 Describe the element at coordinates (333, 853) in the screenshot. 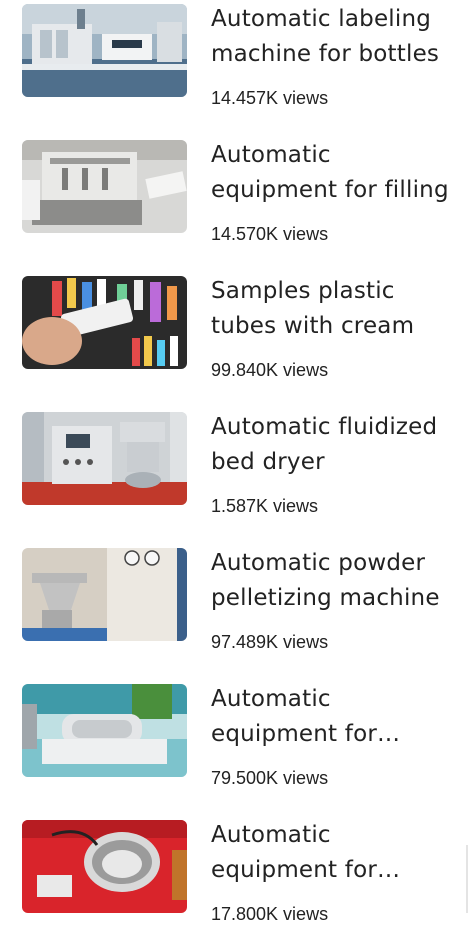

I see `video-title: Automatic equipment for grinding` at that location.